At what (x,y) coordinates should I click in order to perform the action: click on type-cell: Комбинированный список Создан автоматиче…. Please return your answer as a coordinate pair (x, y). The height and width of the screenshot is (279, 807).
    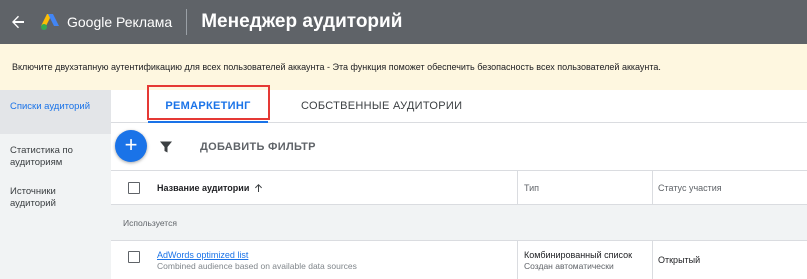
    Looking at the image, I should click on (578, 260).